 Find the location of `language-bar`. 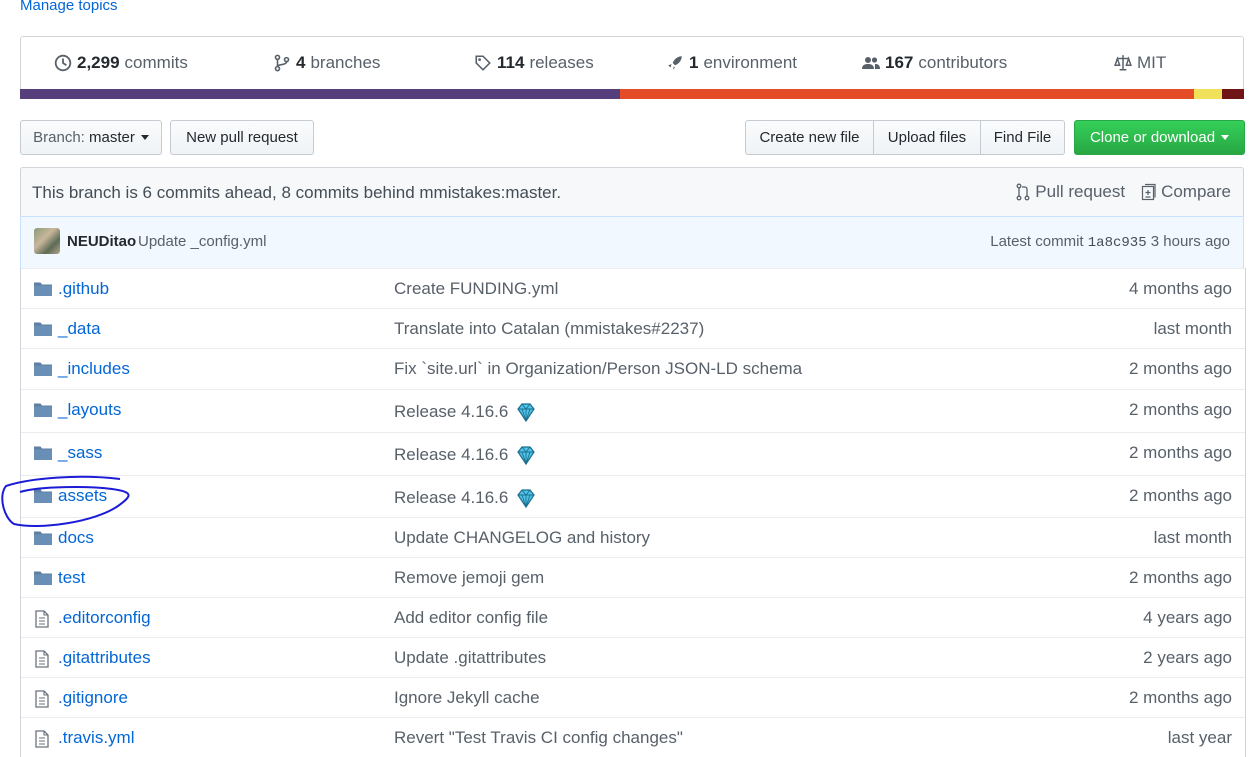

language-bar is located at coordinates (632, 94).